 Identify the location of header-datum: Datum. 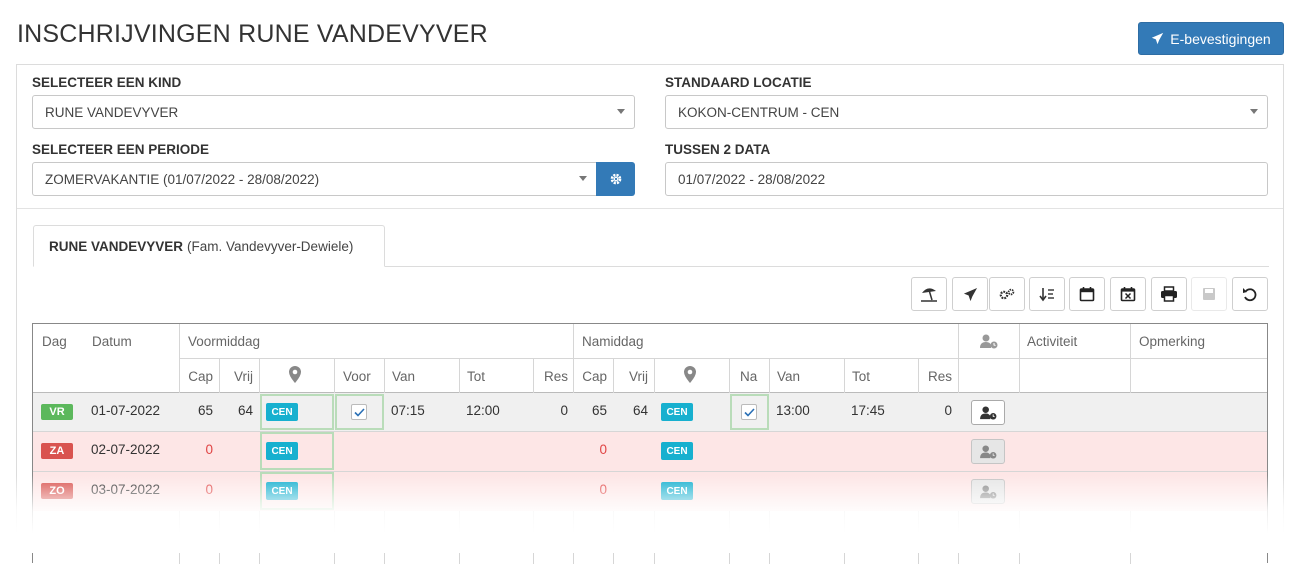
(112, 341).